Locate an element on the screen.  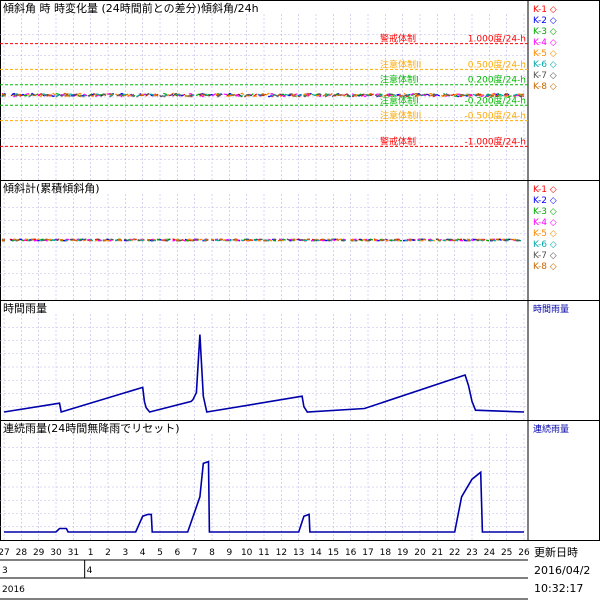
threshold-value: 0.200度/24-h is located at coordinates (497, 80).